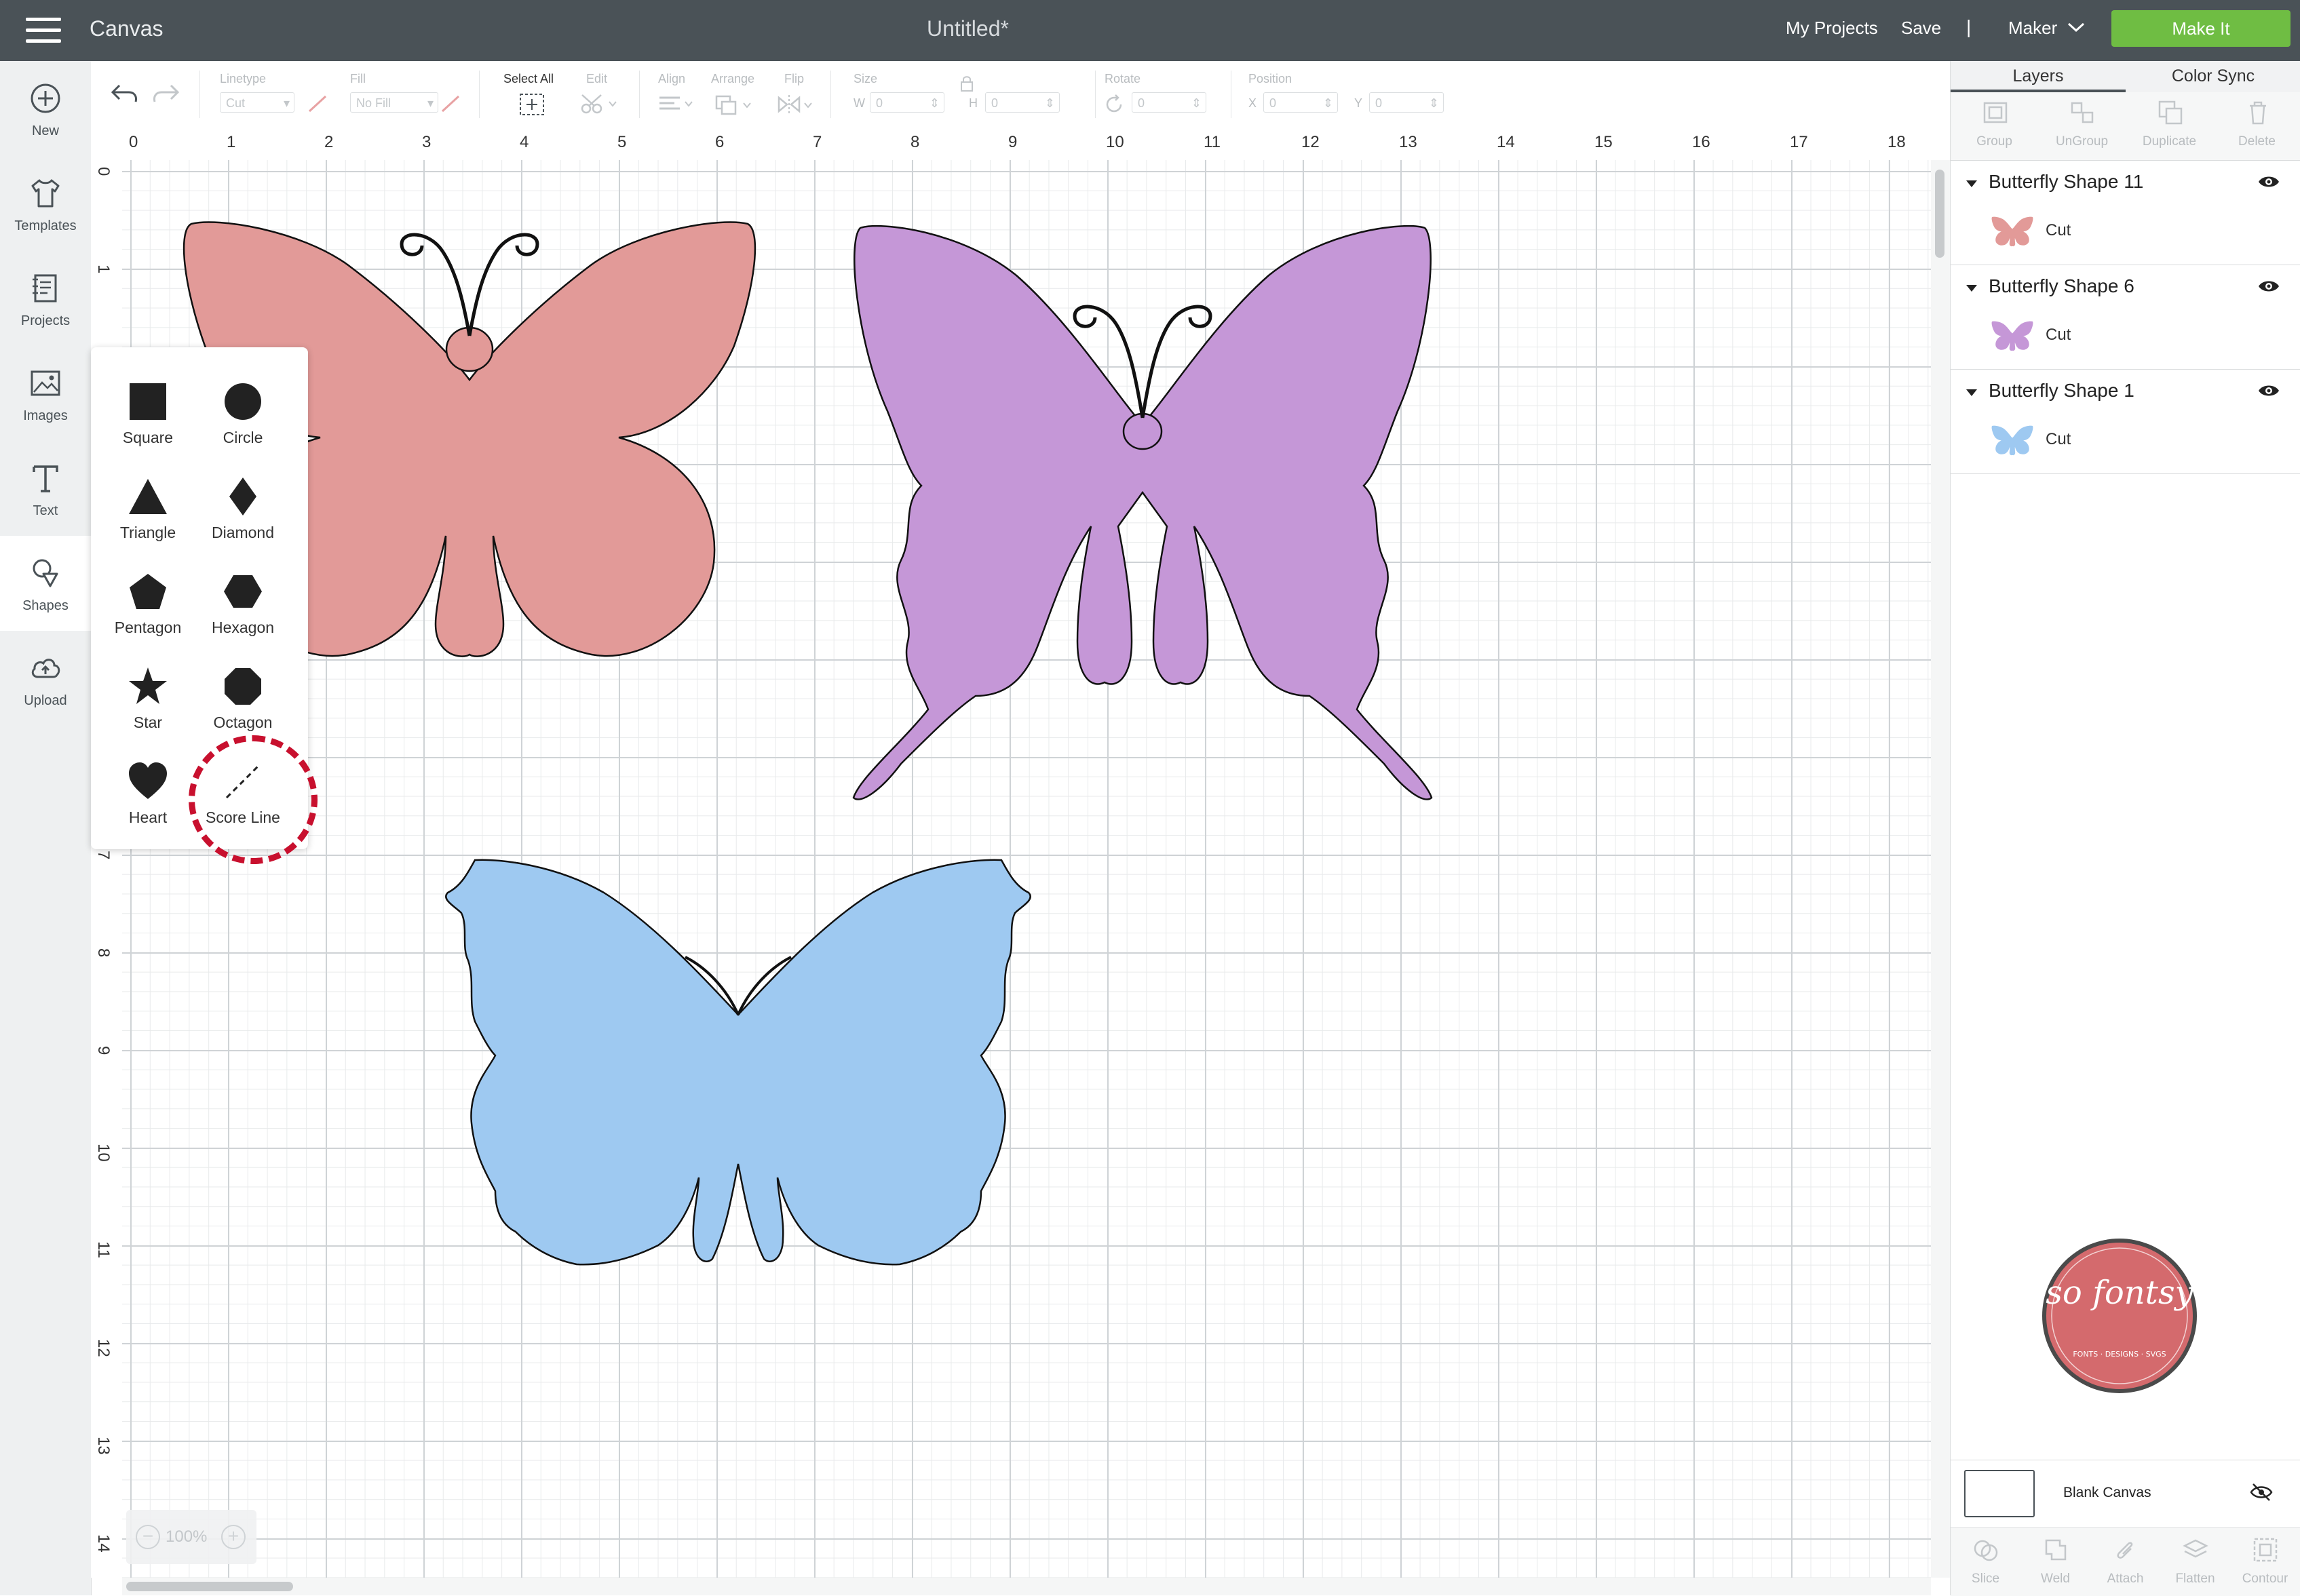 The width and height of the screenshot is (2300, 1596). Describe the element at coordinates (45, 288) in the screenshot. I see `notebook-icon` at that location.